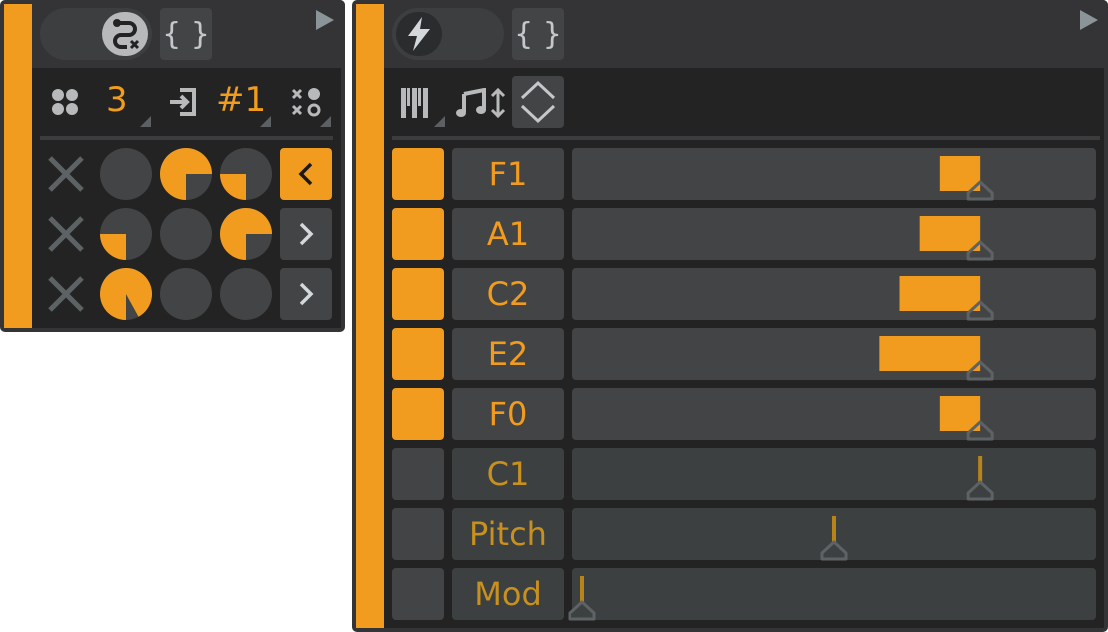  Describe the element at coordinates (145, 121) in the screenshot. I see `count-dropdown-corner` at that location.